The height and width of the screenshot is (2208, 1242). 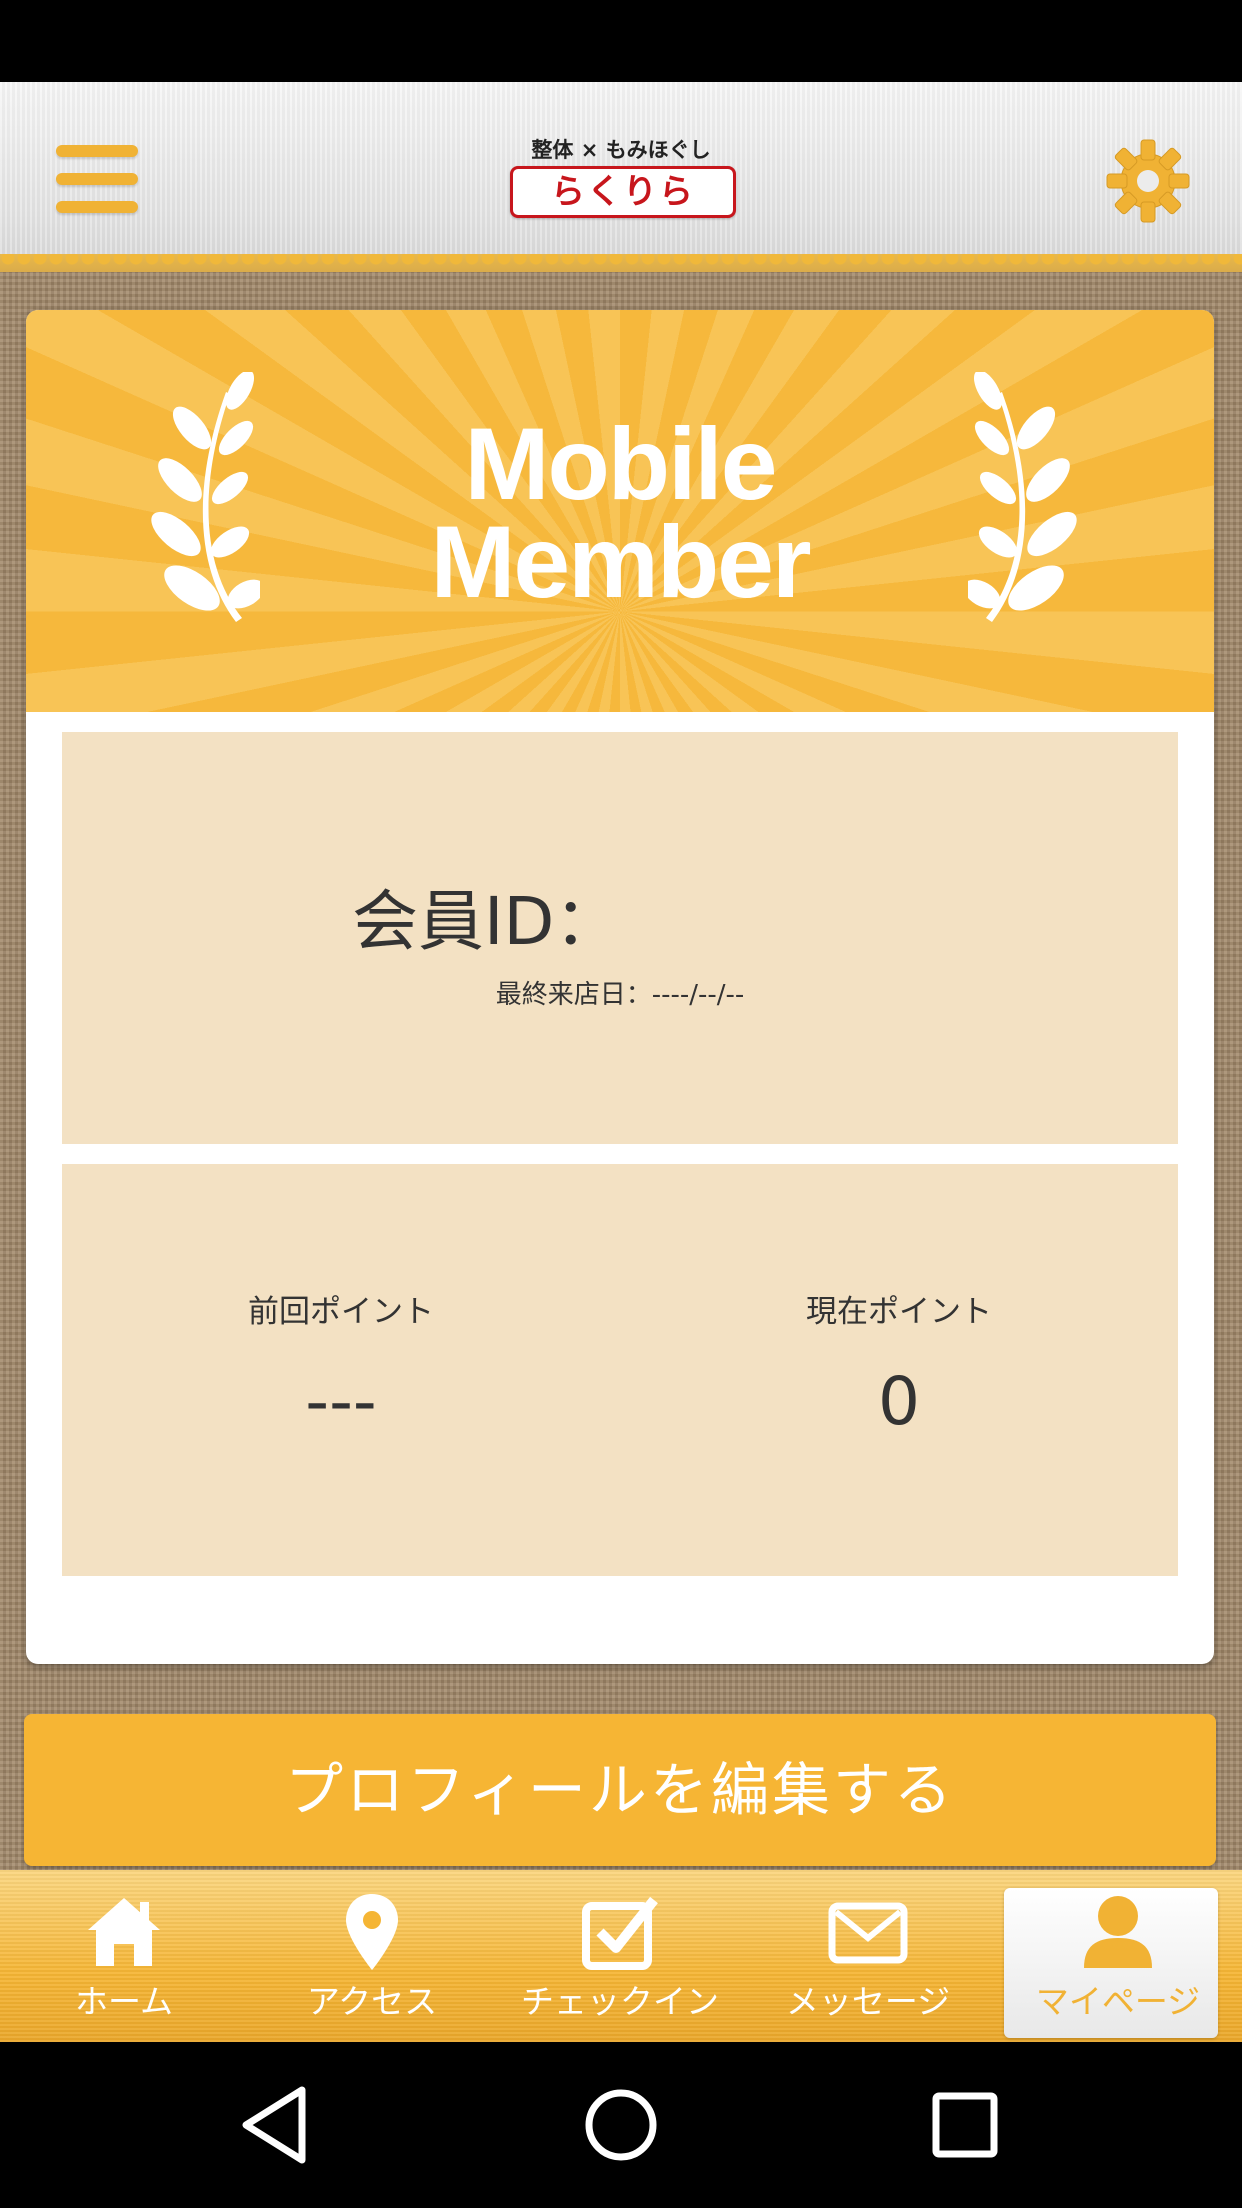 What do you see at coordinates (899, 1312) in the screenshot?
I see `current-points-label: 現在ポイント` at bounding box center [899, 1312].